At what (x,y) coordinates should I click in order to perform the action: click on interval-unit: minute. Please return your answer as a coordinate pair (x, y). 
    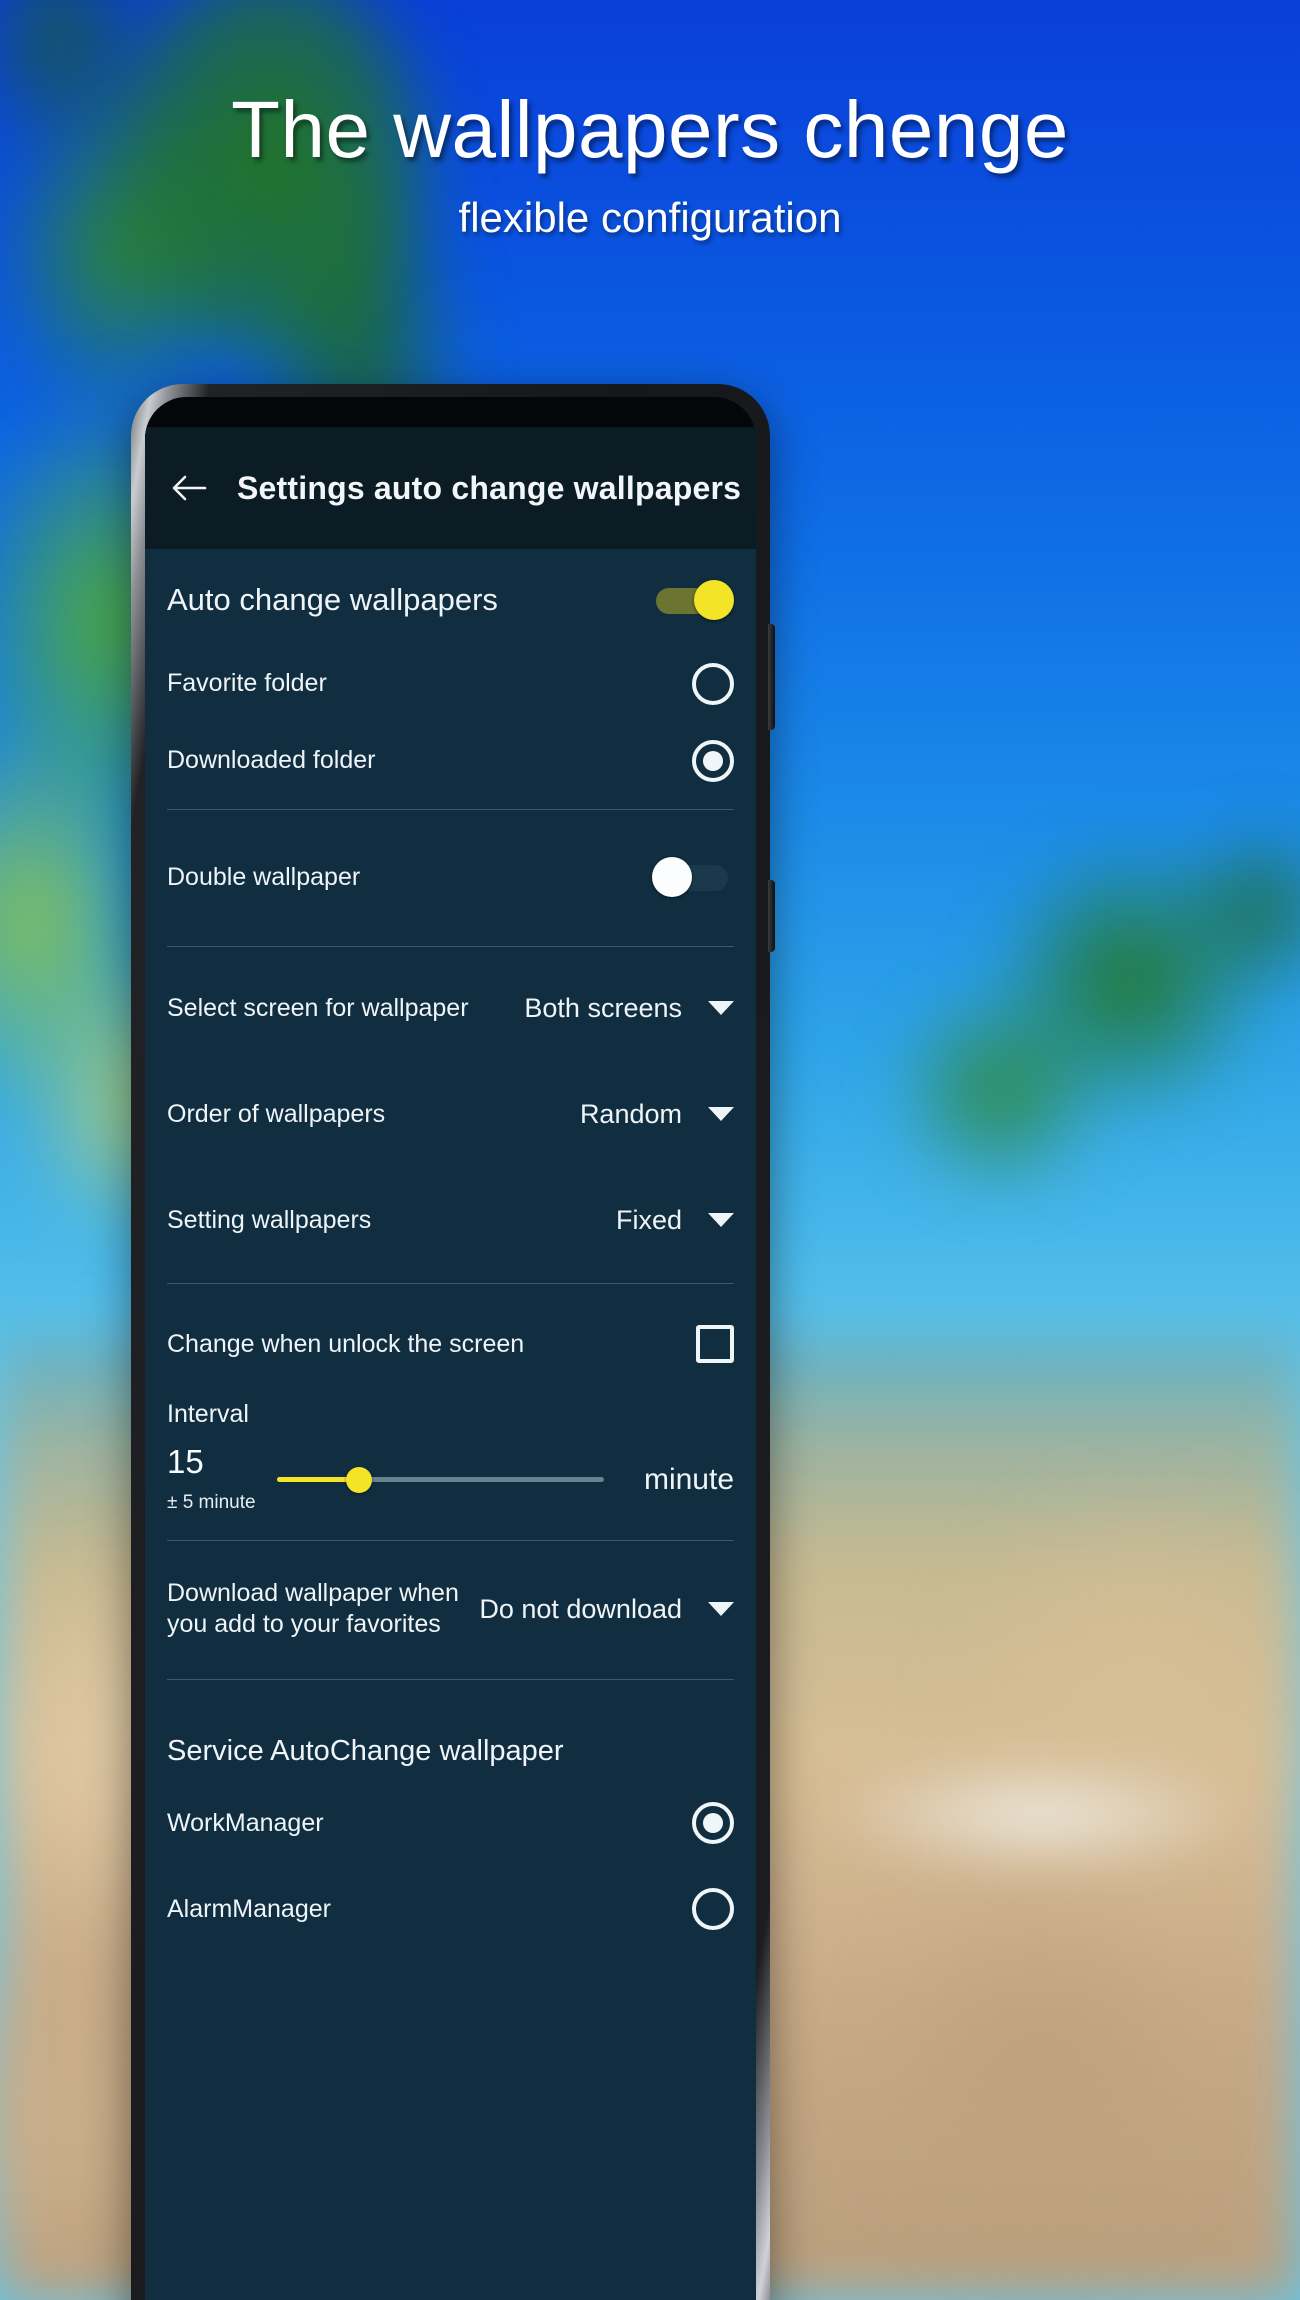
    Looking at the image, I should click on (688, 1479).